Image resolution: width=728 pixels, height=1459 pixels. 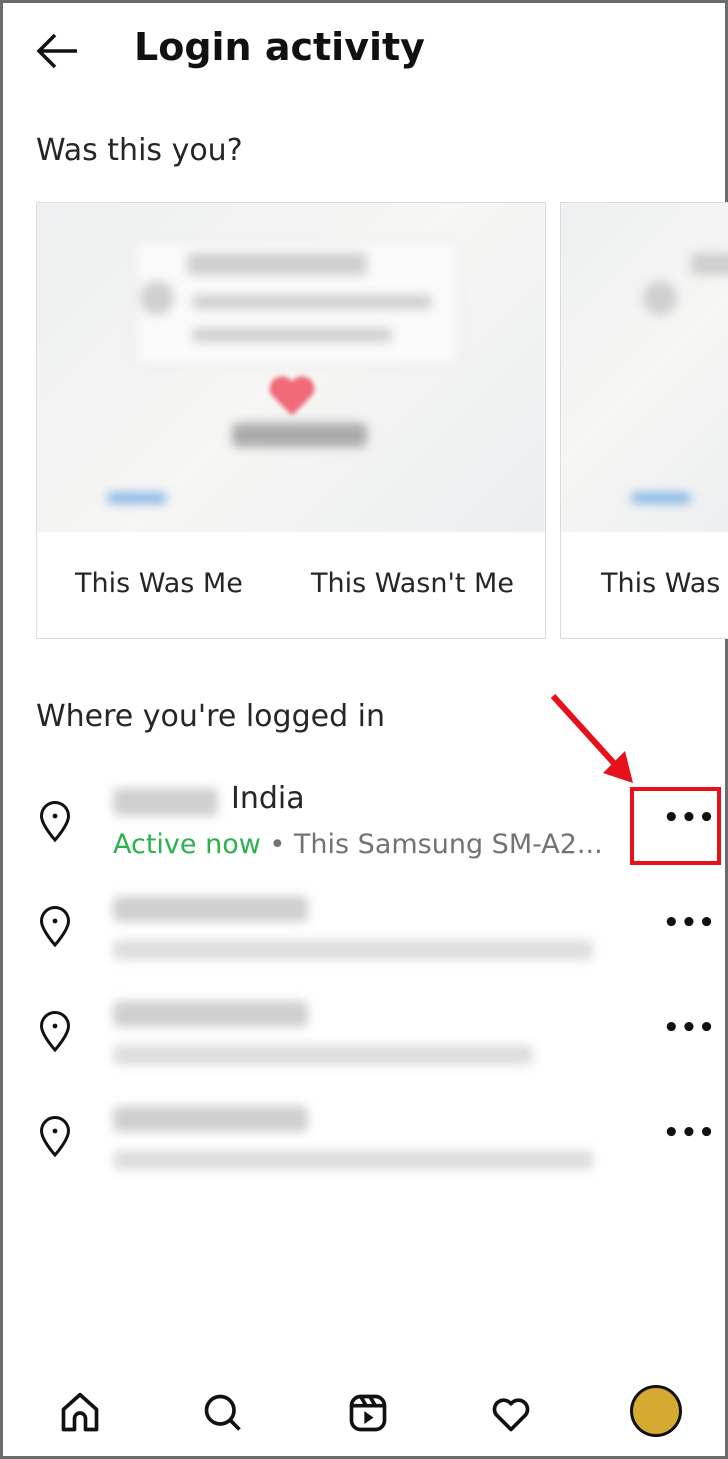 I want to click on session-location: India, so click(x=268, y=798).